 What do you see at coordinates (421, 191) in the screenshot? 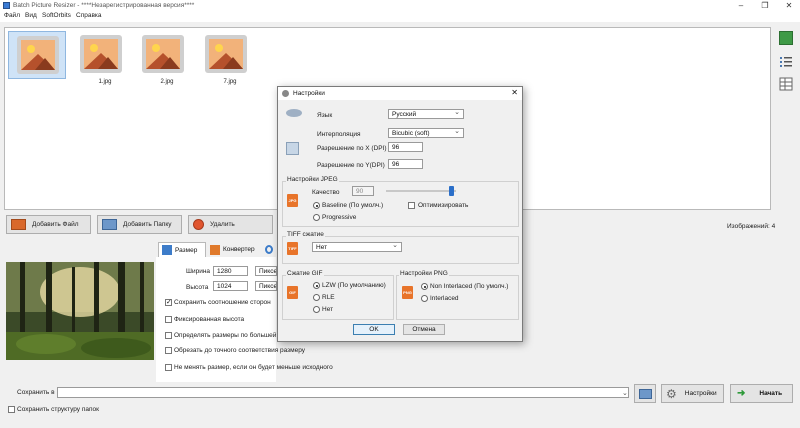
I see `quality-slider-track` at bounding box center [421, 191].